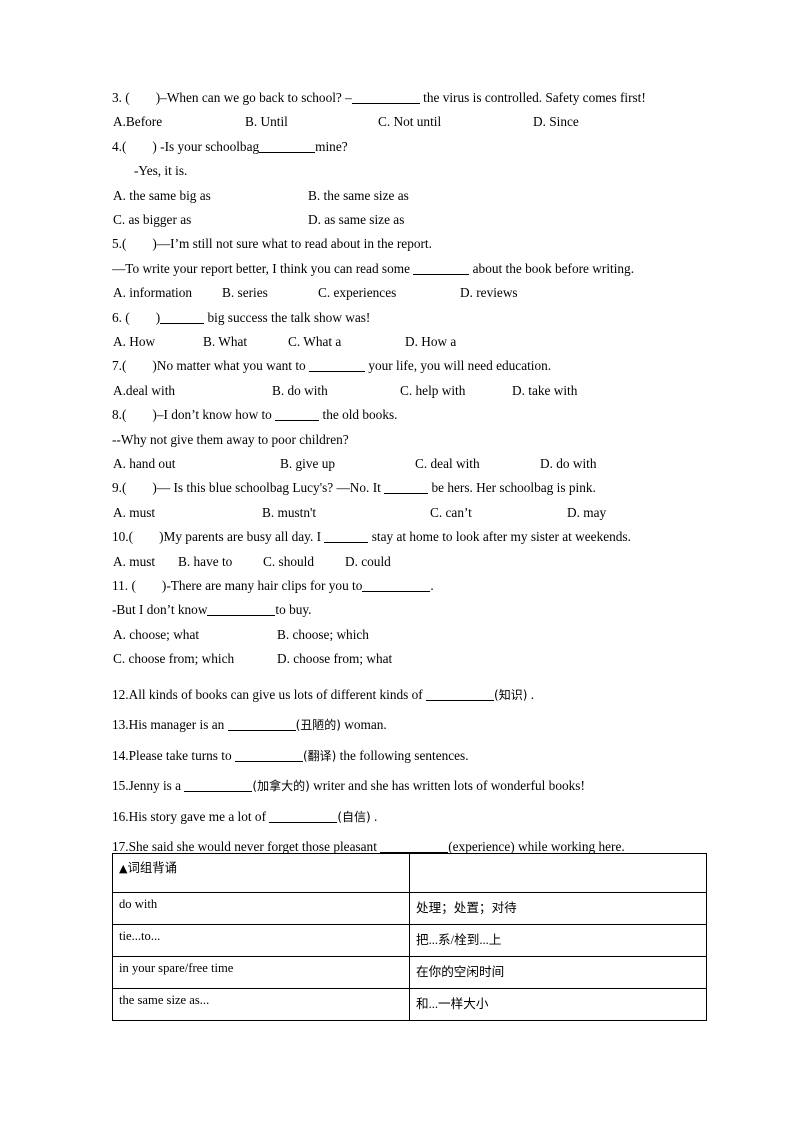 The width and height of the screenshot is (794, 1123). Describe the element at coordinates (119, 366) in the screenshot. I see `question-7-number: 7.(` at that location.